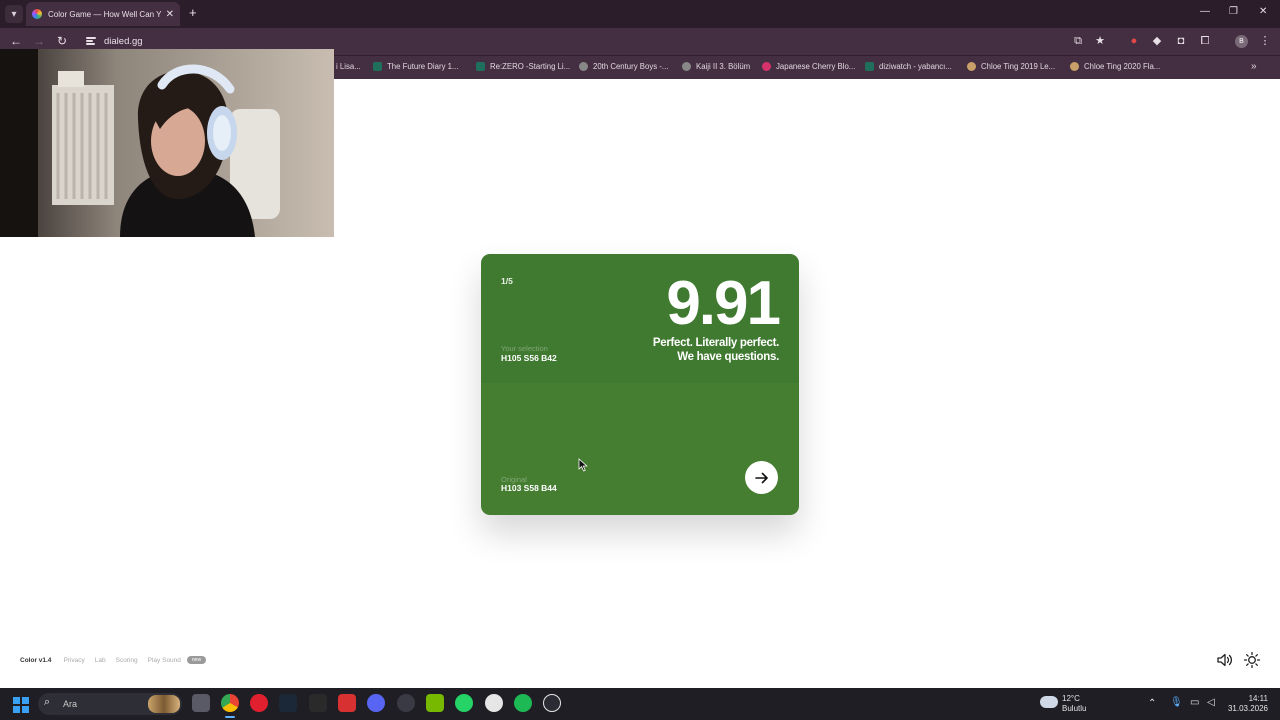 The height and width of the screenshot is (720, 1280). Describe the element at coordinates (1225, 660) in the screenshot. I see `sound-toggle-icon` at that location.